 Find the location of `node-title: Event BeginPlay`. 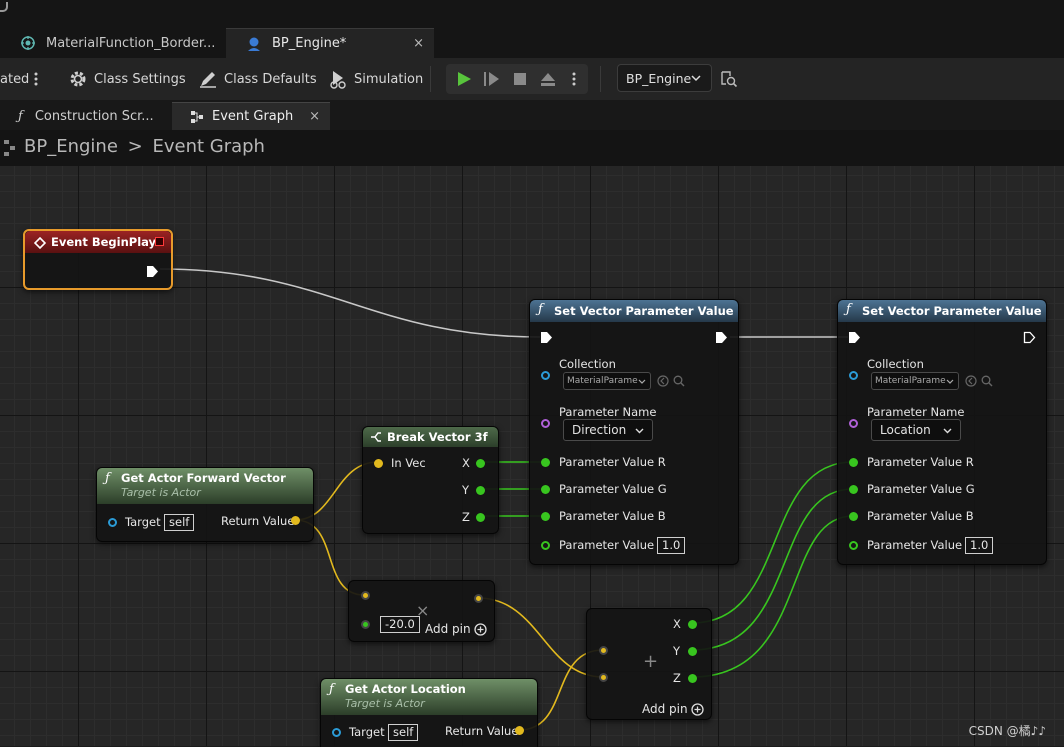

node-title: Event BeginPlay is located at coordinates (104, 242).